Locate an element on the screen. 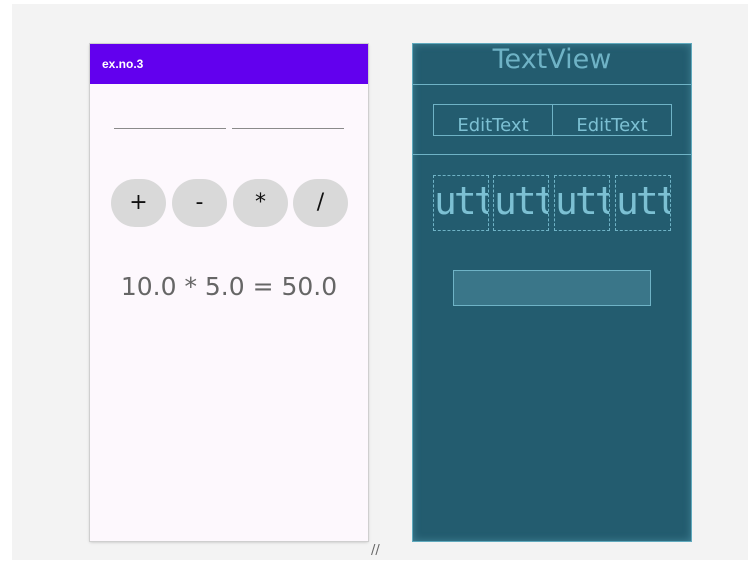 This screenshot has height=564, width=748. blueprint-divider is located at coordinates (552, 154).